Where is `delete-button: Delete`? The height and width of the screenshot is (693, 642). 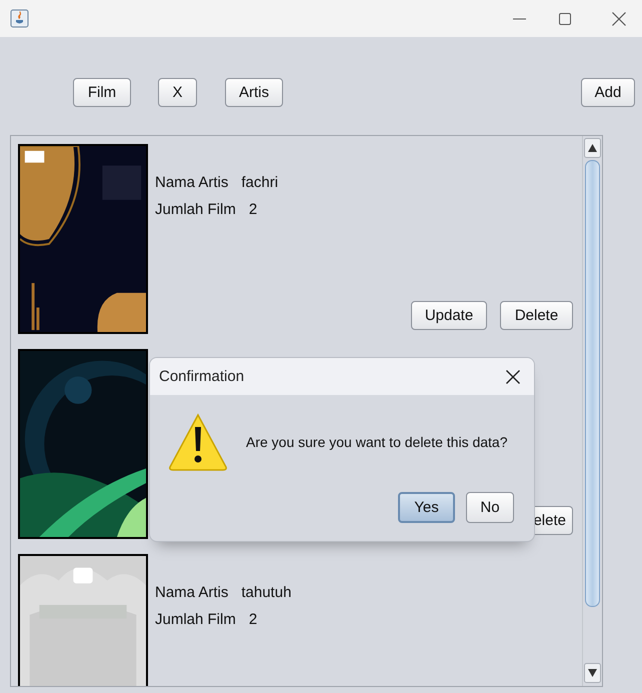
delete-button: Delete is located at coordinates (536, 315).